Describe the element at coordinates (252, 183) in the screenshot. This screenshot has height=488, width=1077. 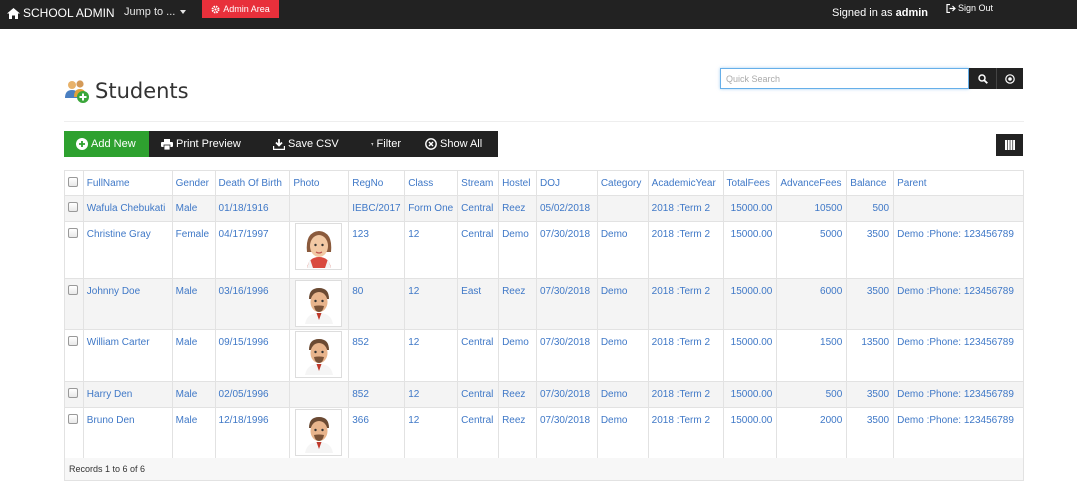
I see `header-dob: Death Of Birth` at that location.